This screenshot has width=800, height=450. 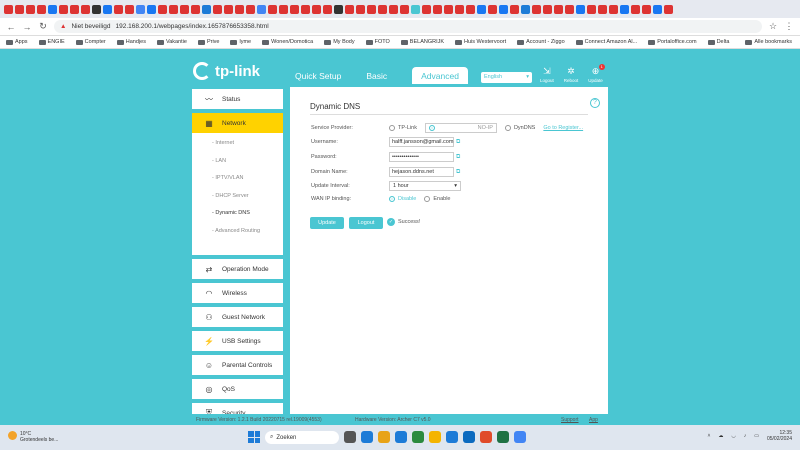 I want to click on bookmark-item: Prive, so click(x=208, y=42).